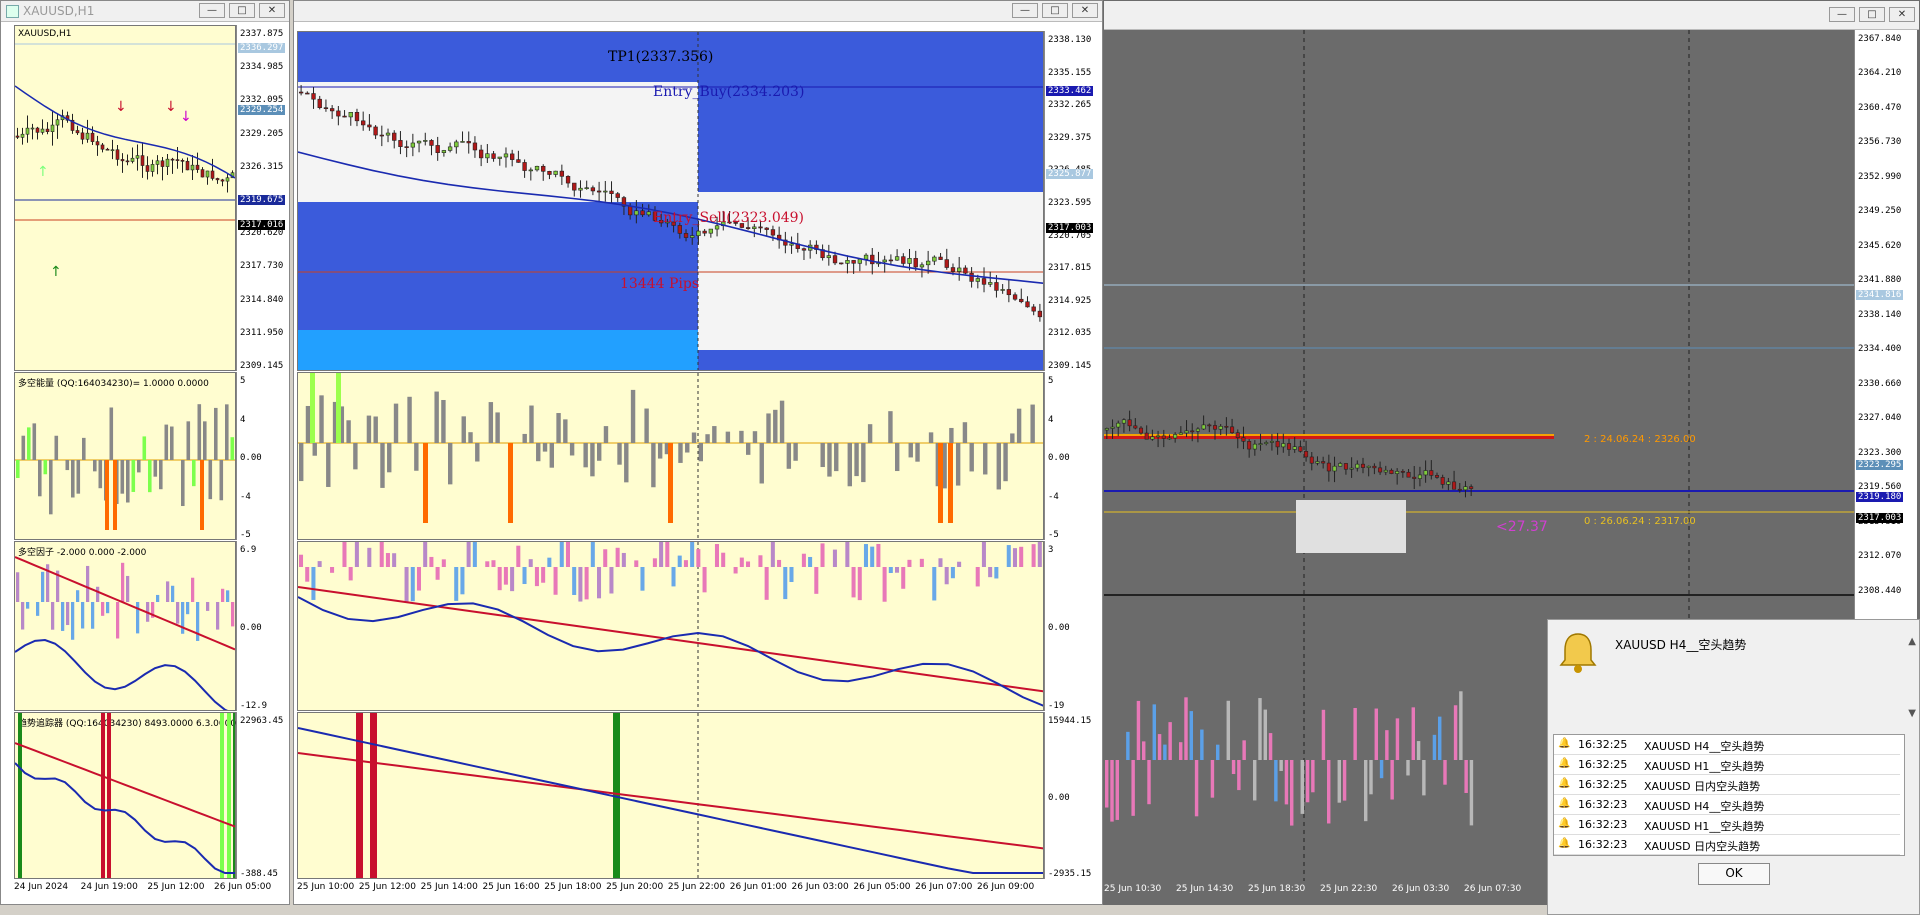 The image size is (1920, 915). Describe the element at coordinates (1880, 590) in the screenshot. I see `price-tick: 2308.440` at that location.